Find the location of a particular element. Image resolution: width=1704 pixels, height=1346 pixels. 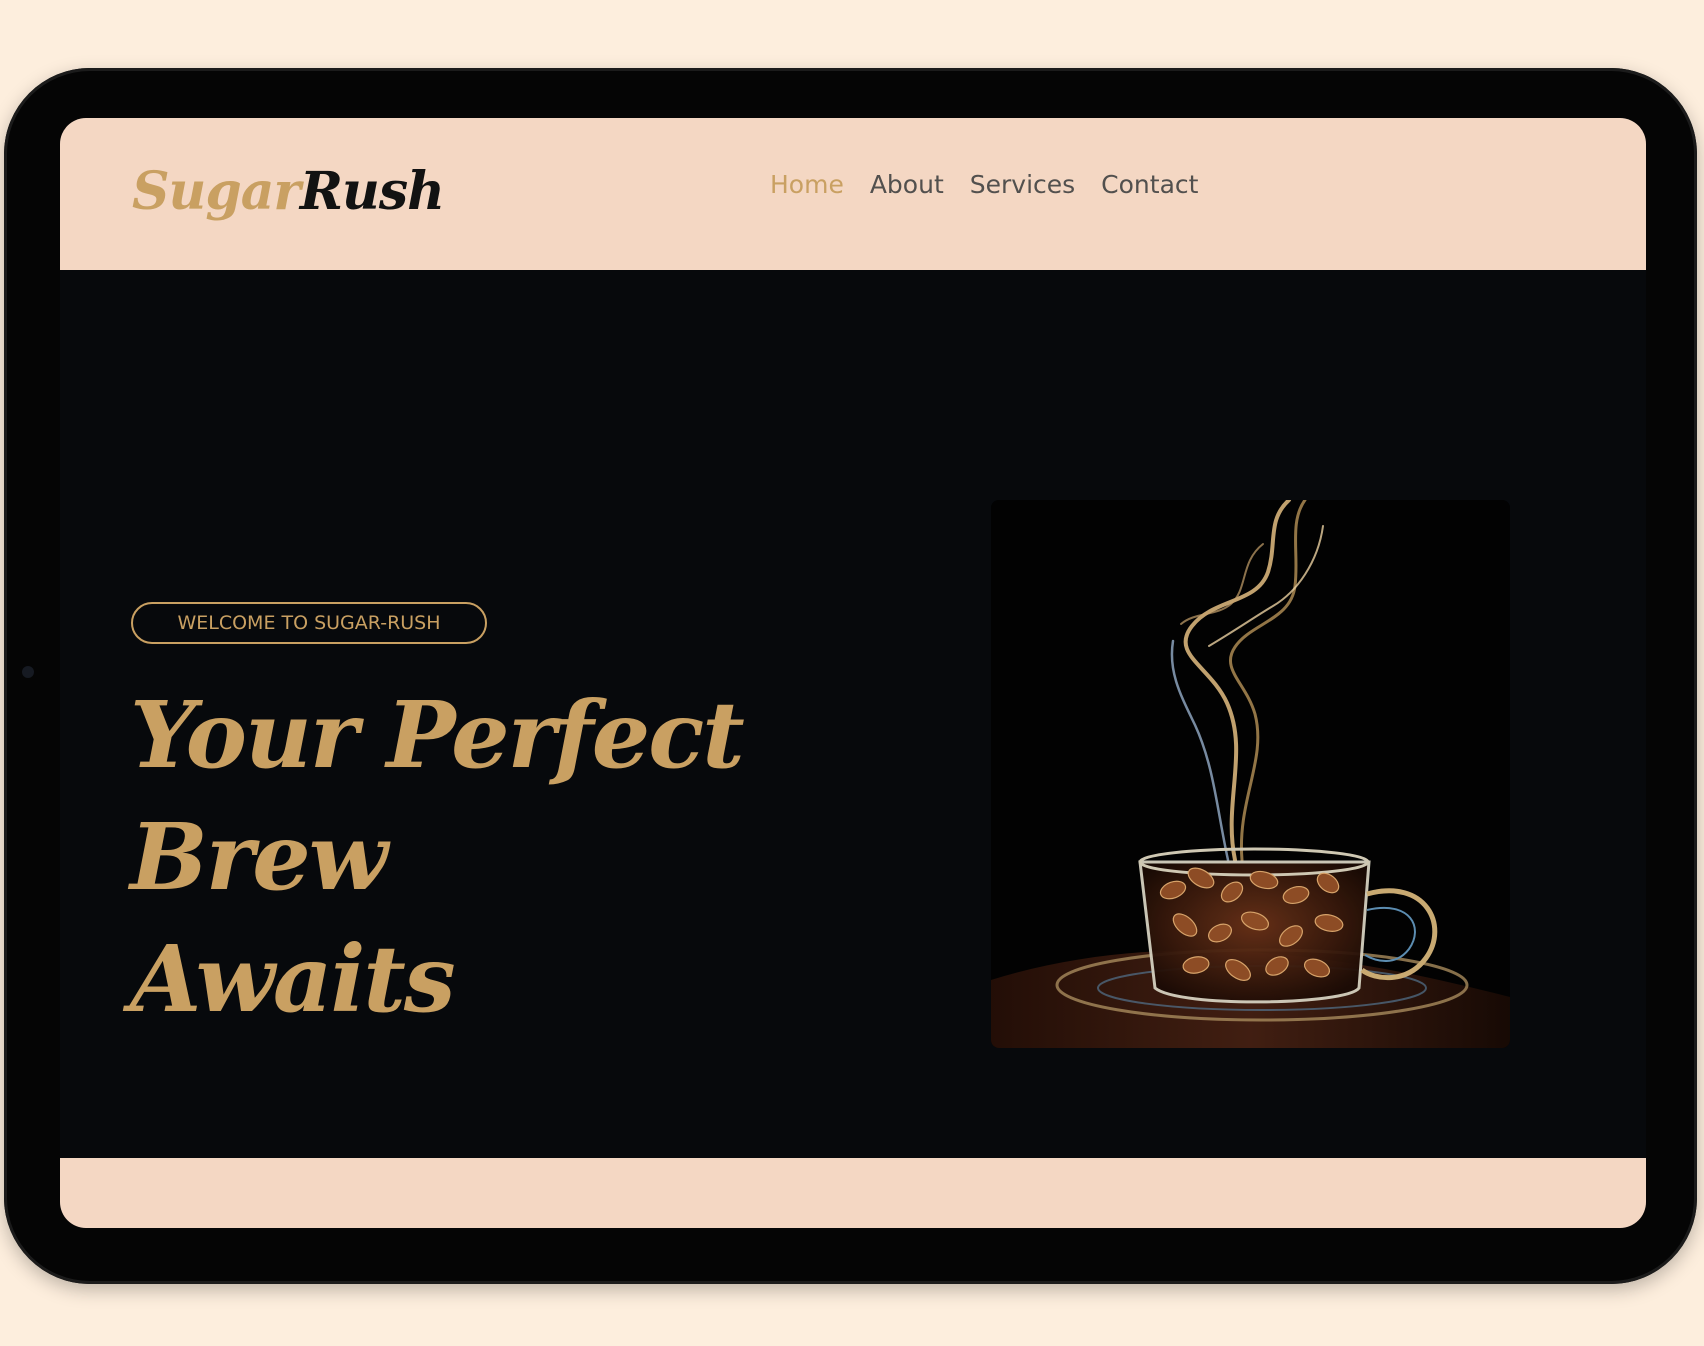

coffee-cup-image is located at coordinates (1250, 774).